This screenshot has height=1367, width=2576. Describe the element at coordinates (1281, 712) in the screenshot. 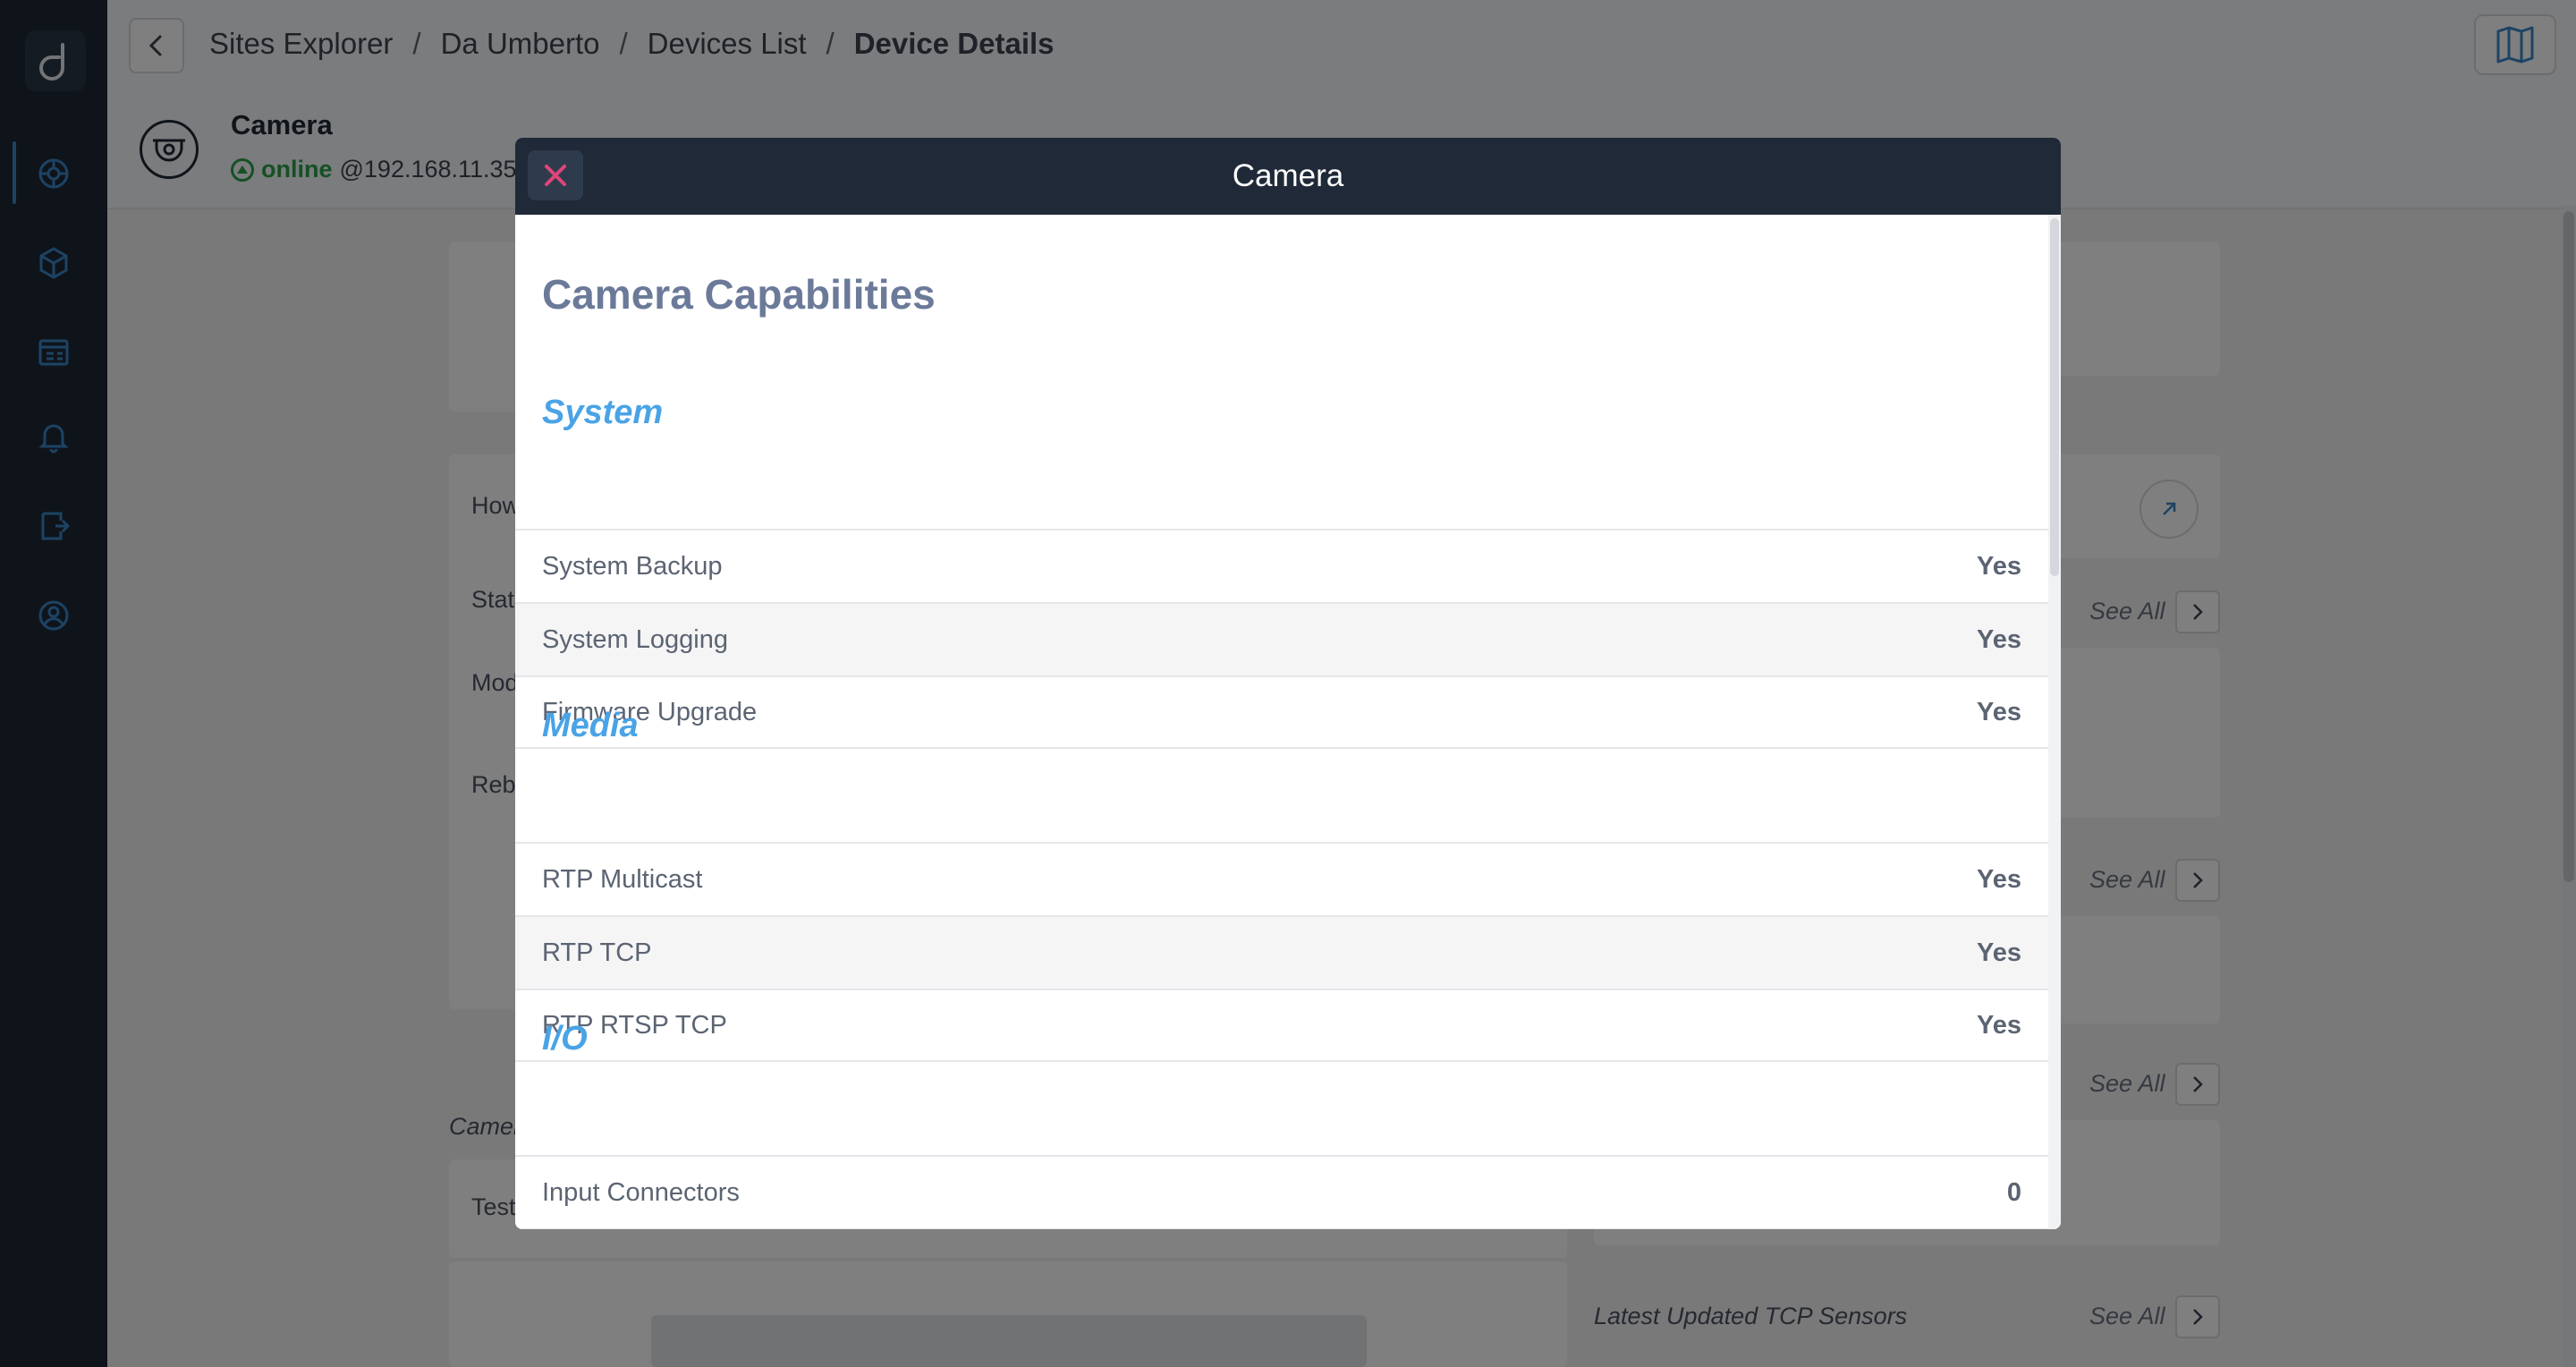

I see `capability-row-firmware-upgrade: Firmware Upgrade Yes` at that location.